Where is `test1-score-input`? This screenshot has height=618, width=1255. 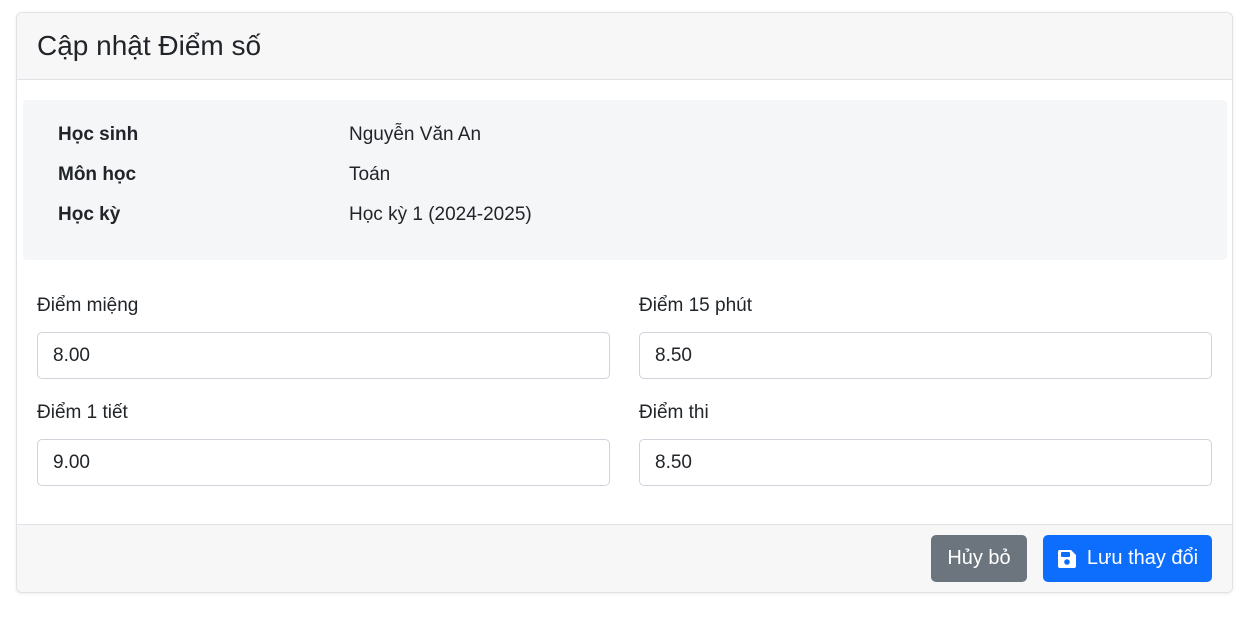
test1-score-input is located at coordinates (323, 462).